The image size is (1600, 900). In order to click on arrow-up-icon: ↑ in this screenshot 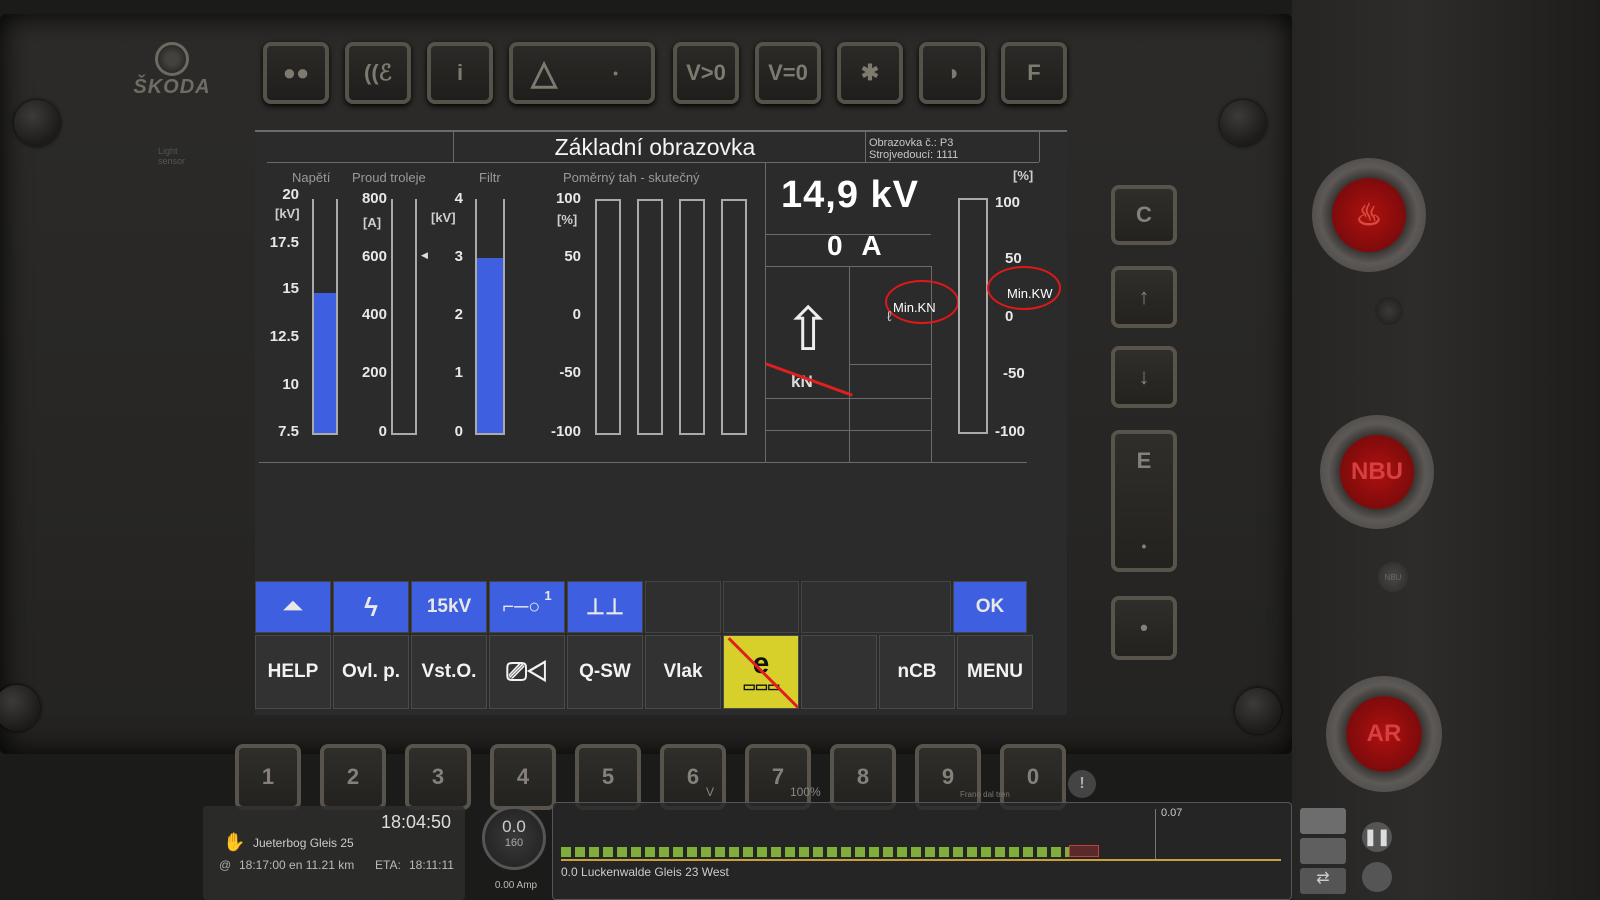, I will do `click(1144, 296)`.